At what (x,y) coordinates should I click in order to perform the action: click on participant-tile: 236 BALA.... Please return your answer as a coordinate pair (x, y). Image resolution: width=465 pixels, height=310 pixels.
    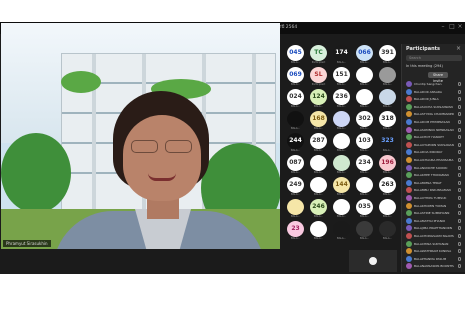
    Looking at the image, I should click on (341, 98).